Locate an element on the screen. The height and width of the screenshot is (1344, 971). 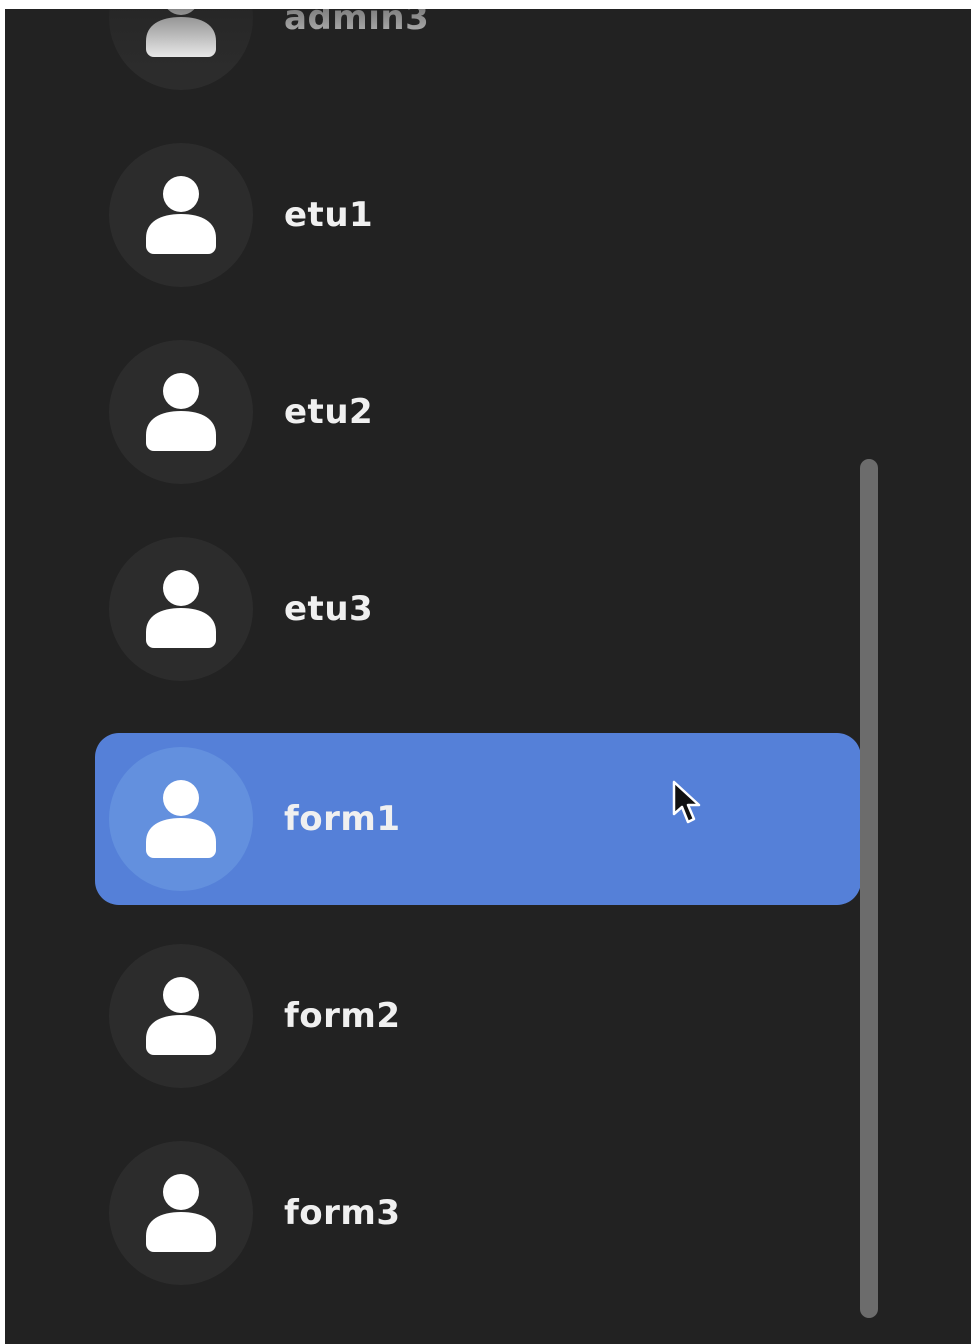
user-row-etu1: etu1 is located at coordinates (478, 215).